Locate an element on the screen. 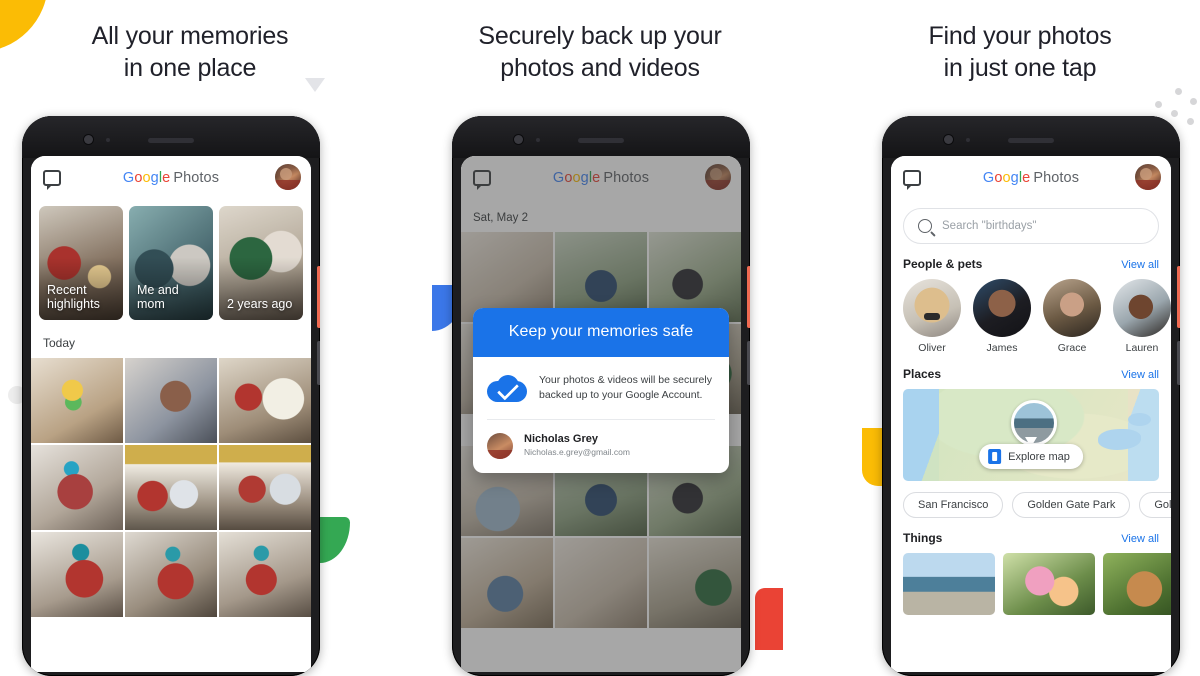 Image resolution: width=1200 pixels, height=676 pixels. memory-card-label-line2: highlights is located at coordinates (73, 304).